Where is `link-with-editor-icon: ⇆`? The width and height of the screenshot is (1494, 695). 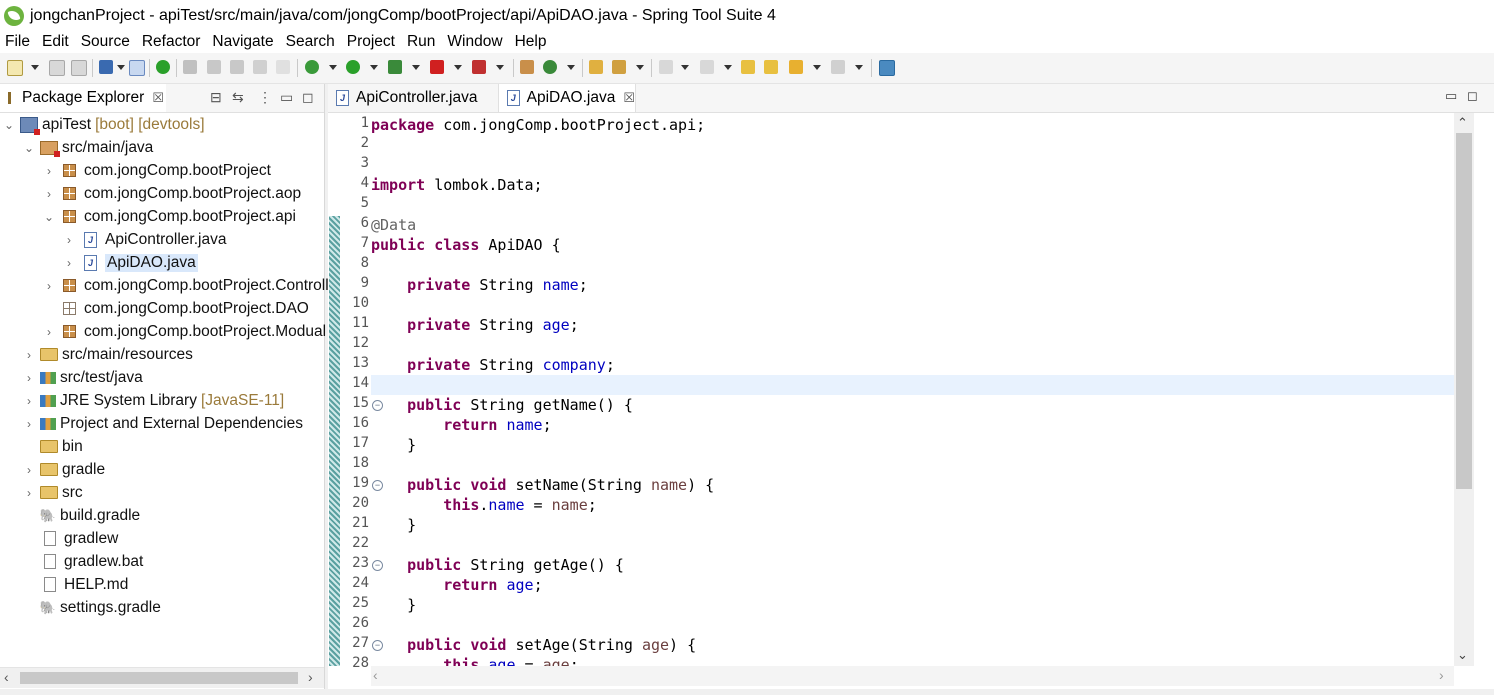
link-with-editor-icon: ⇆ is located at coordinates (238, 97).